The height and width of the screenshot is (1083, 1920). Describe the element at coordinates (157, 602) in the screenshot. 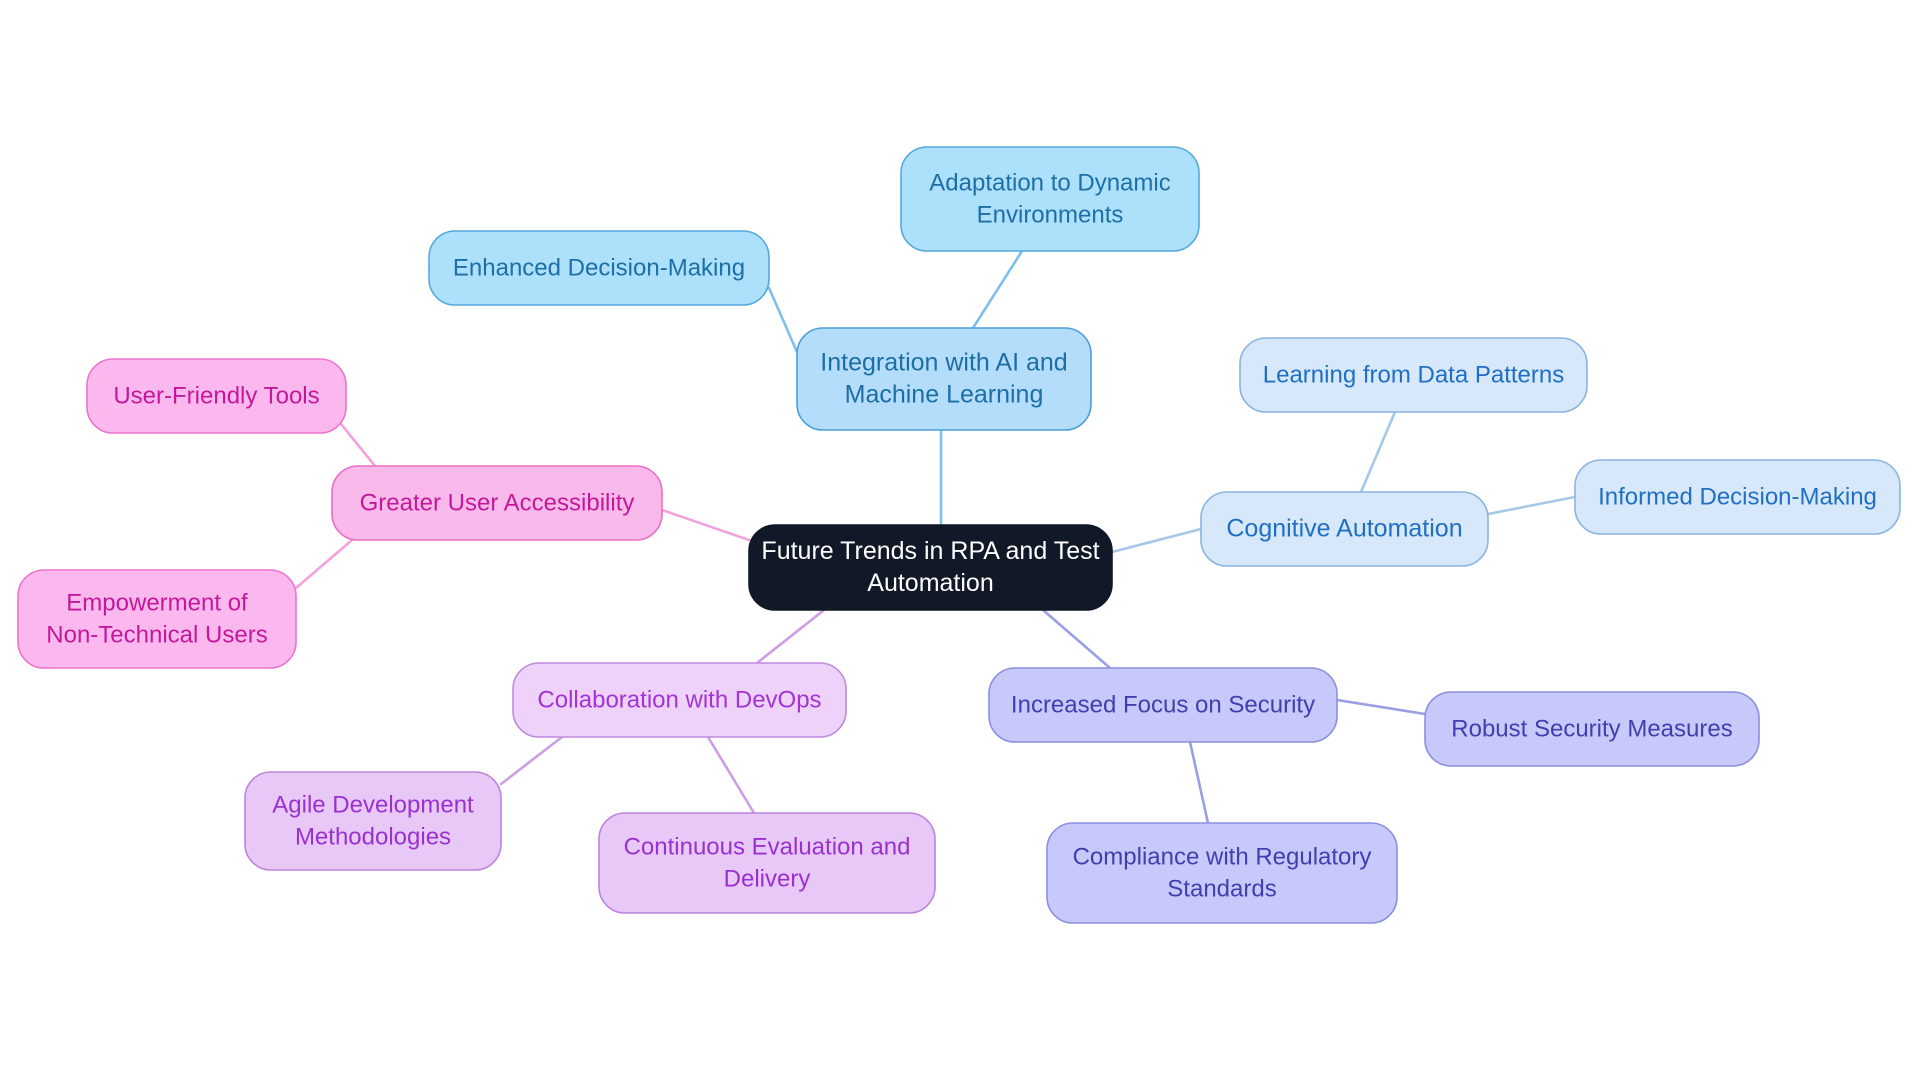

I see `node-label-empowerment-non-technical-users: Empowerment of` at that location.